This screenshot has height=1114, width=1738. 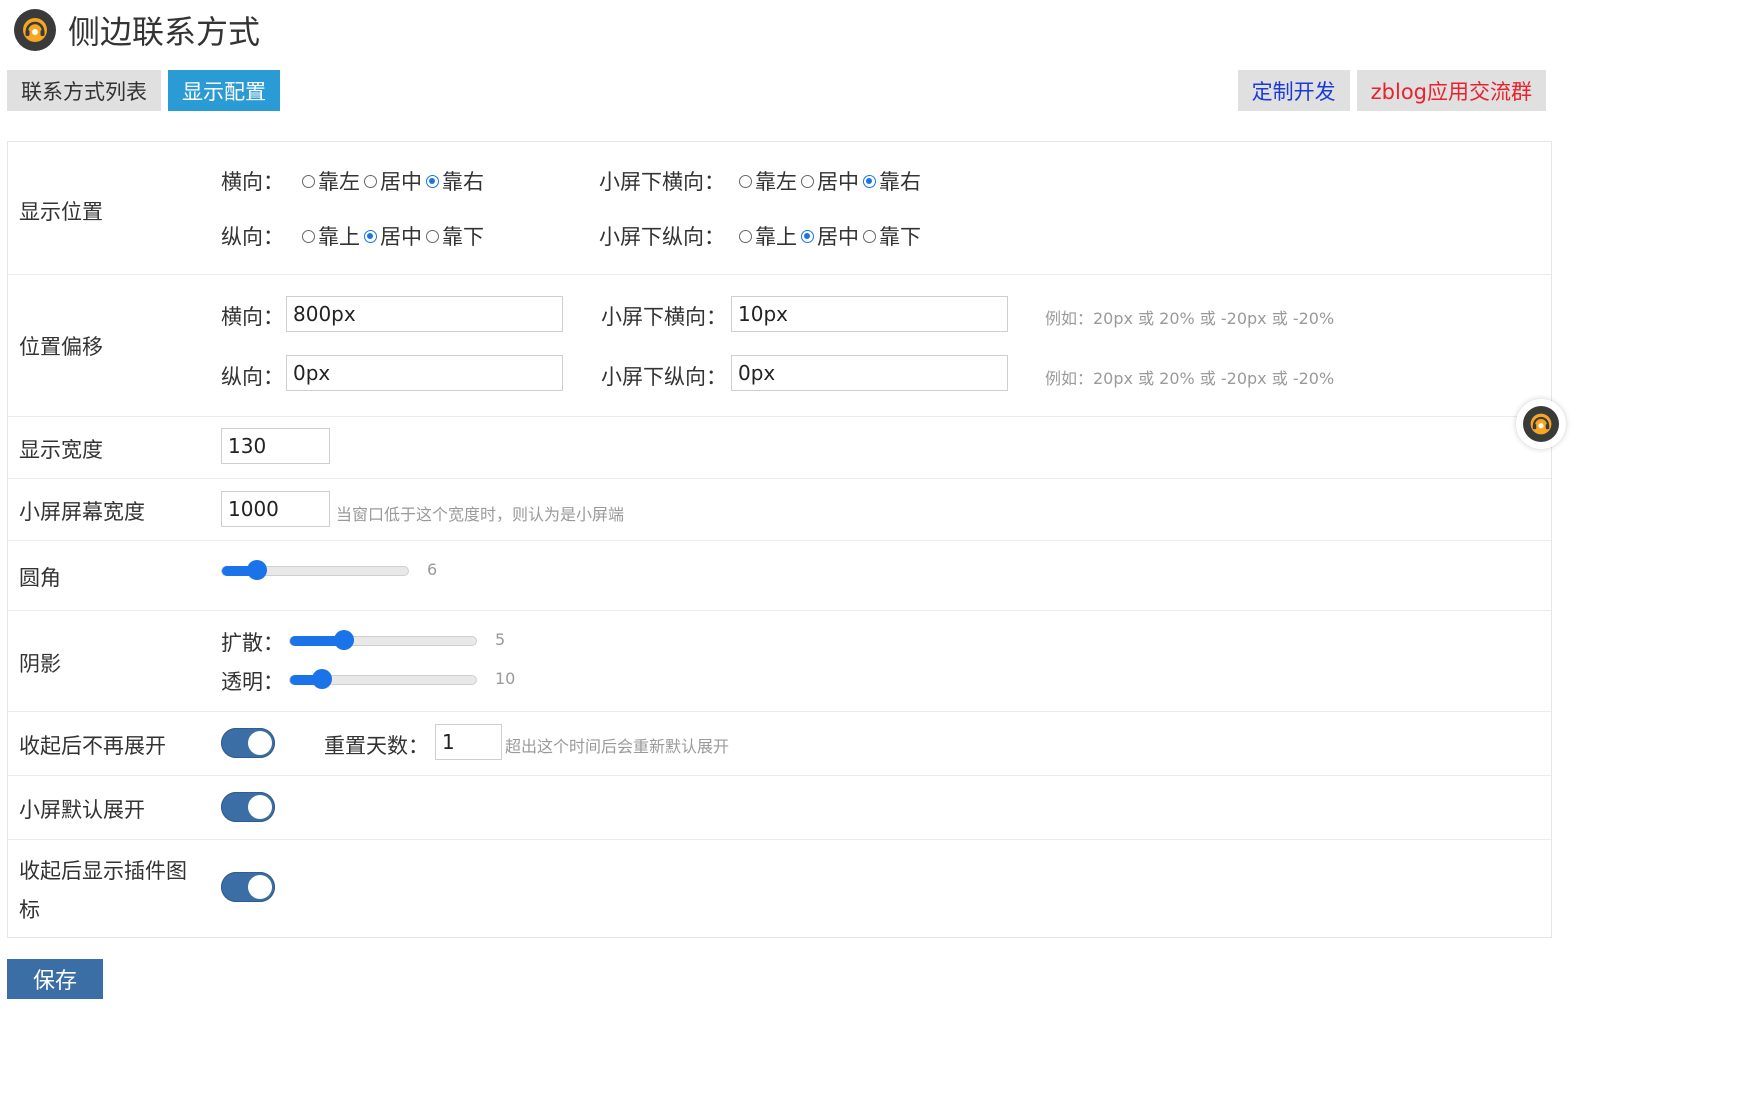 I want to click on show-icon-toggle, so click(x=248, y=887).